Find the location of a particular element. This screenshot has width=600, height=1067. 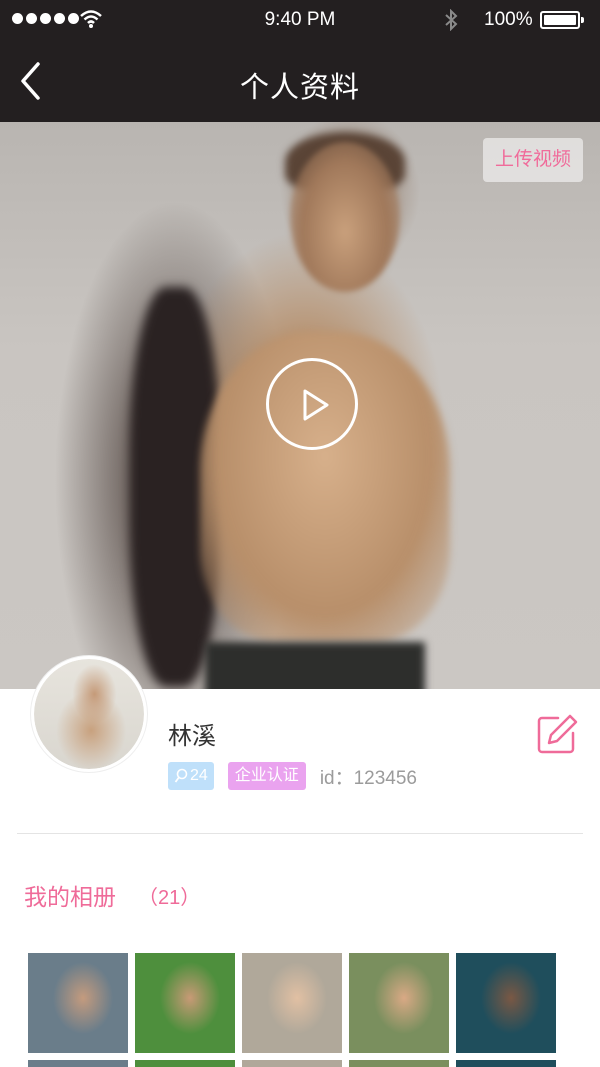

album-header: 我的相册 （21） is located at coordinates (112, 895).